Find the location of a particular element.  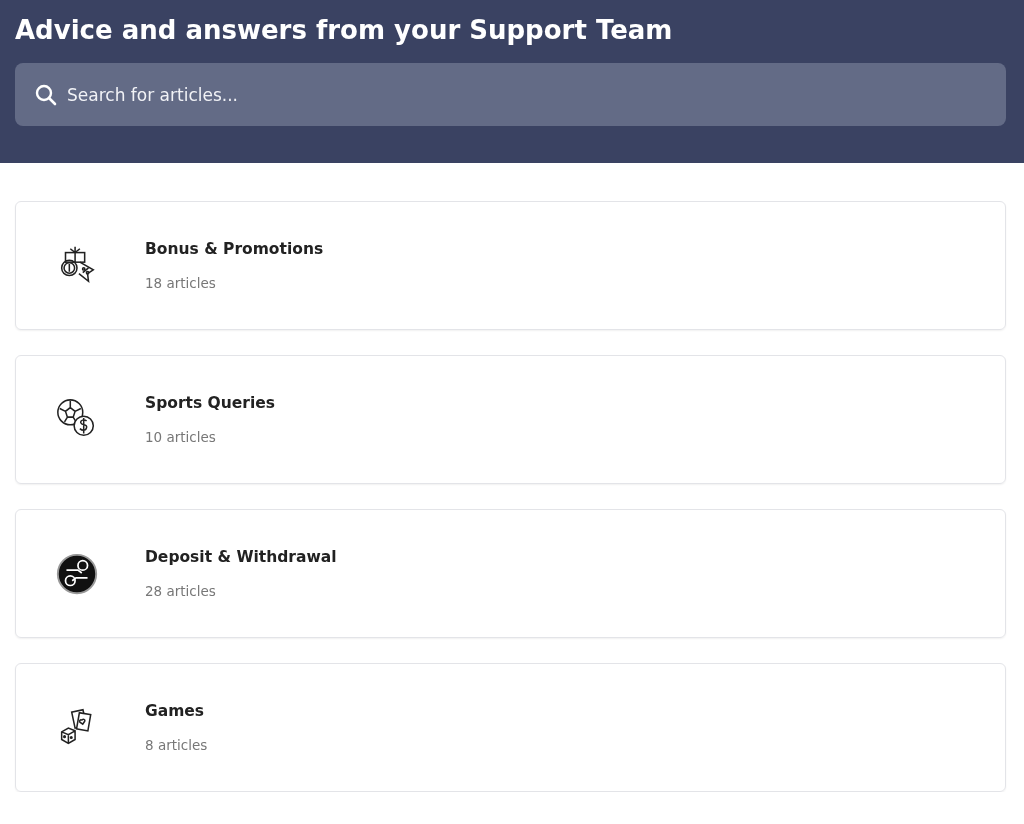

page-title: Advice and answers from your Support Team is located at coordinates (344, 30).